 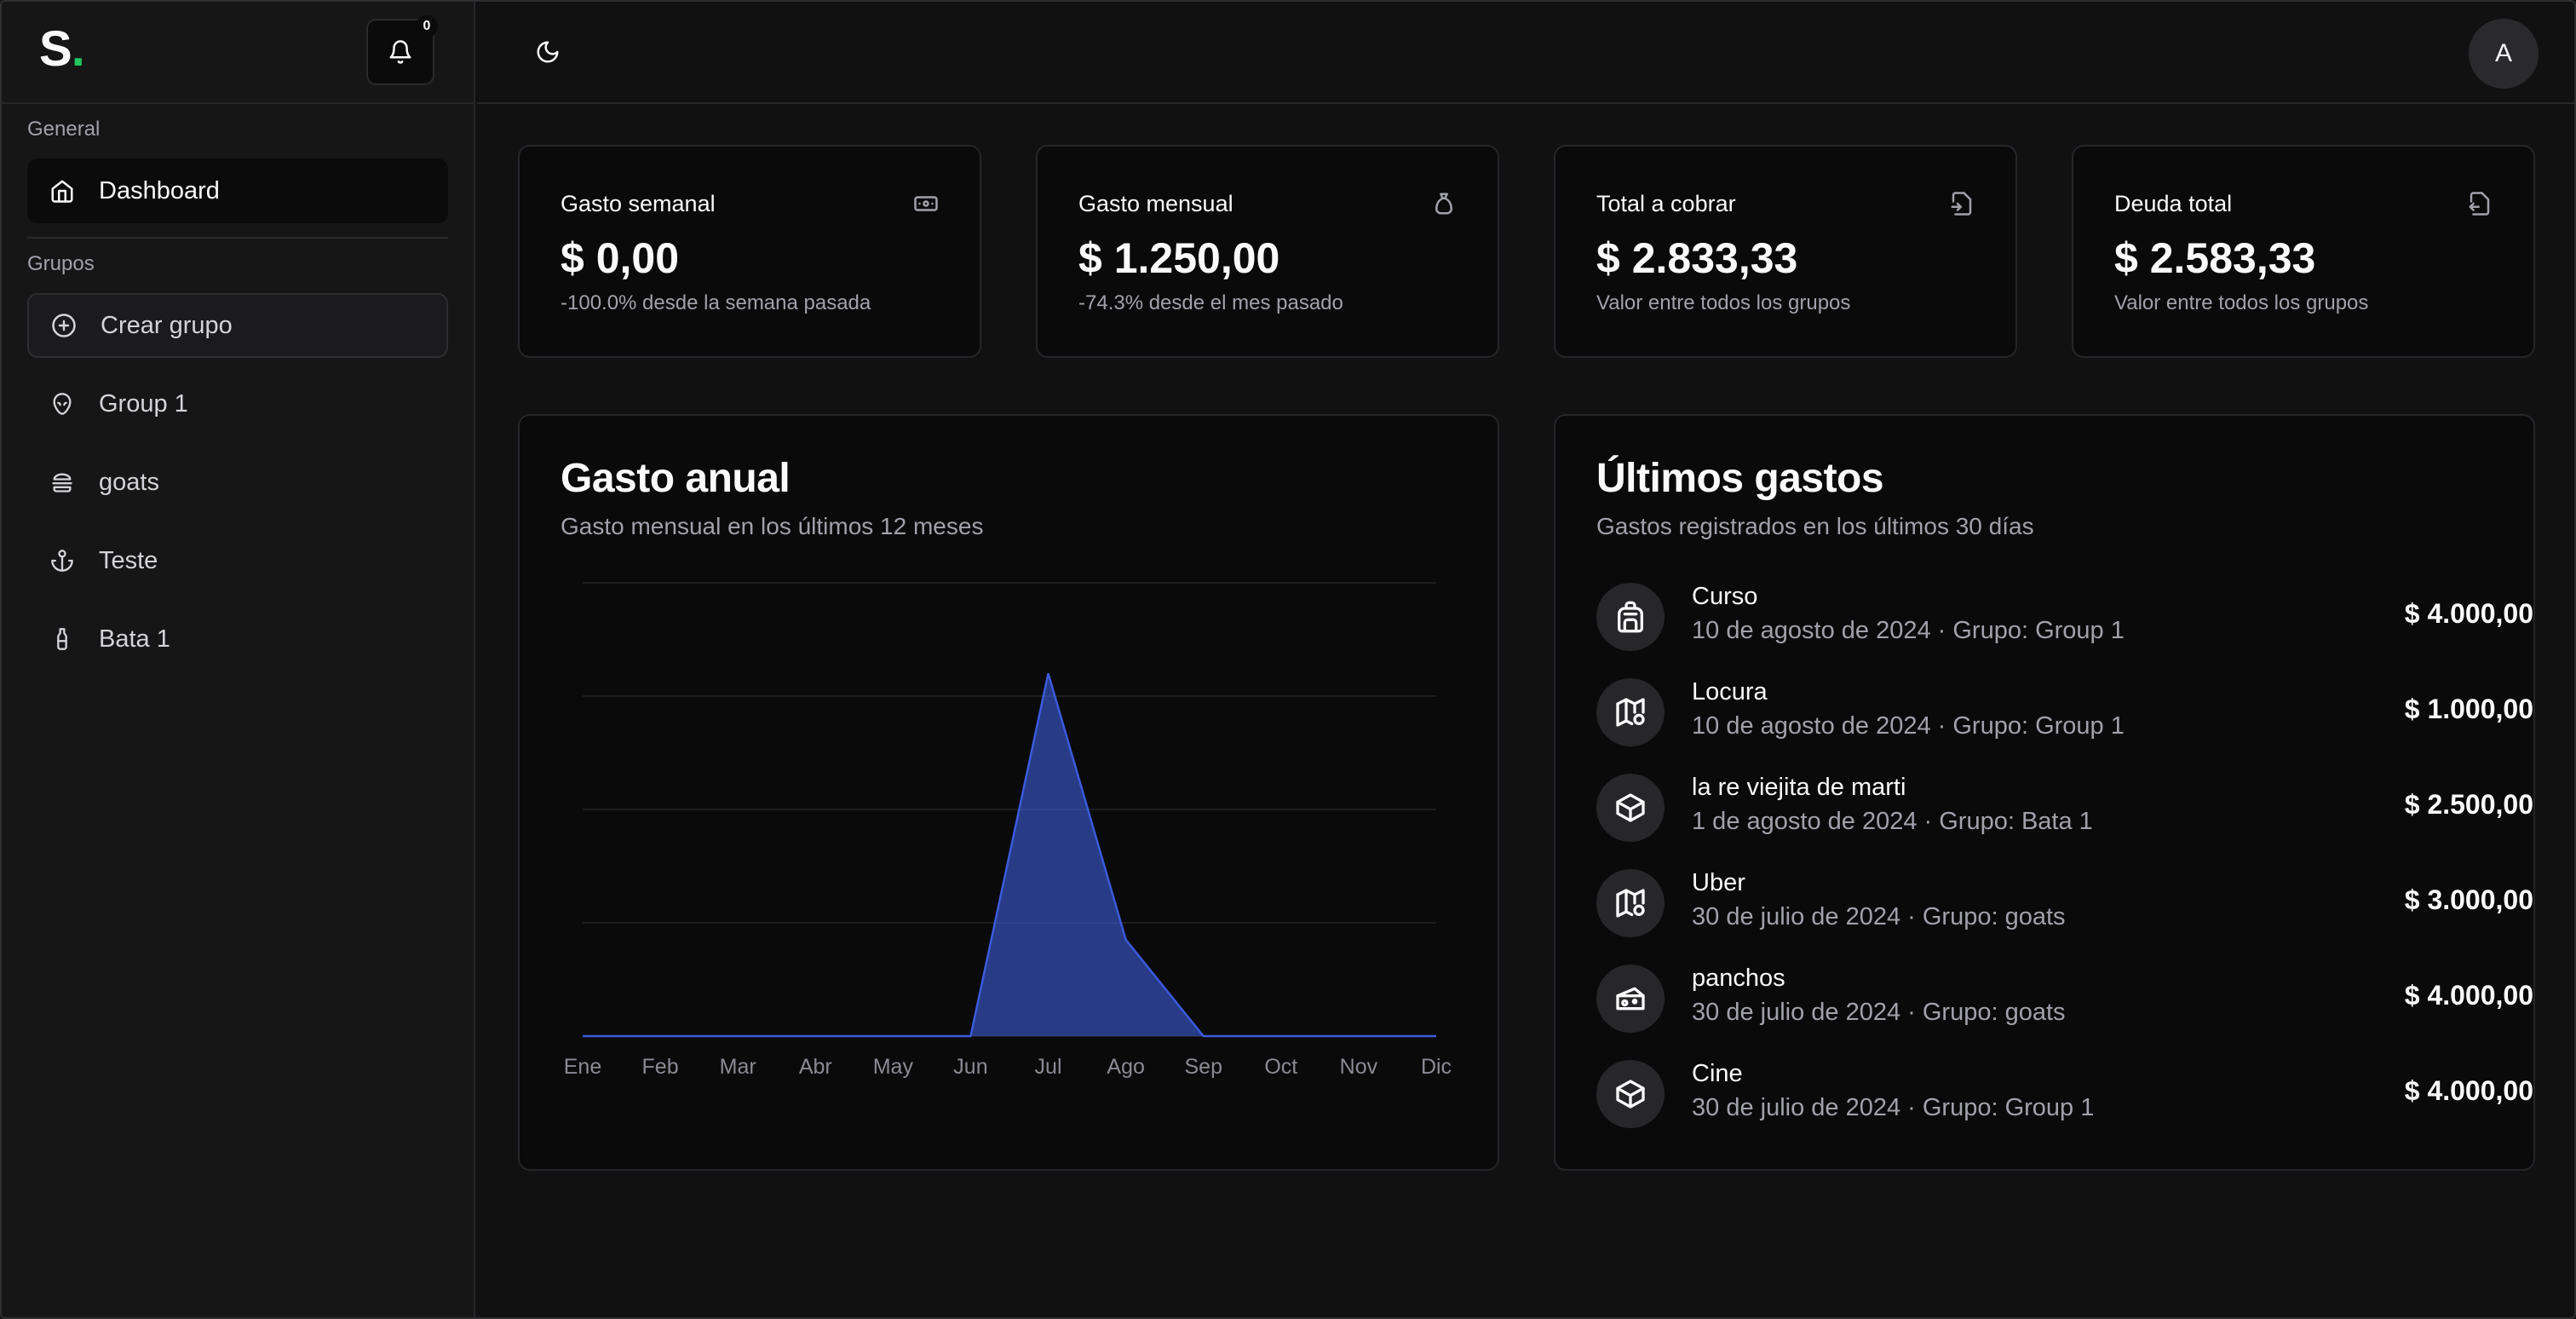 What do you see at coordinates (816, 1067) in the screenshot?
I see `chart-x-tick-label: Abr` at bounding box center [816, 1067].